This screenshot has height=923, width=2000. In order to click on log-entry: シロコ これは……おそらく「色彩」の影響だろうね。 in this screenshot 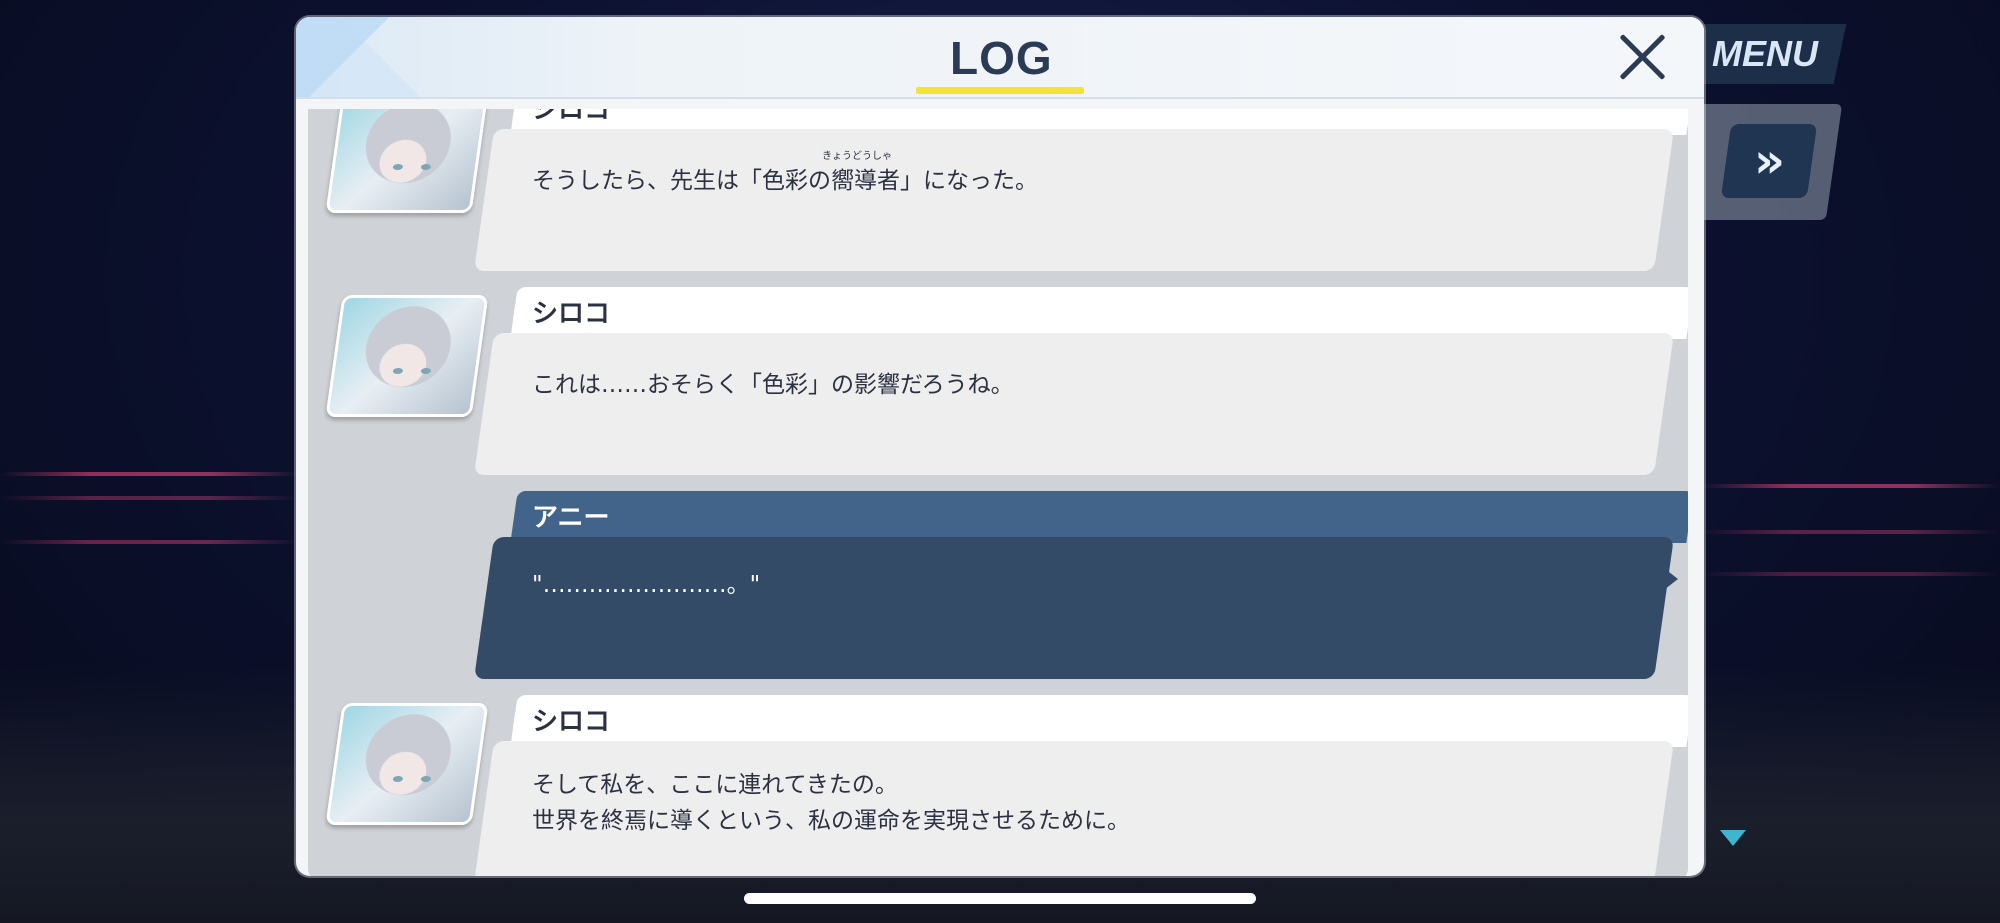, I will do `click(998, 383)`.